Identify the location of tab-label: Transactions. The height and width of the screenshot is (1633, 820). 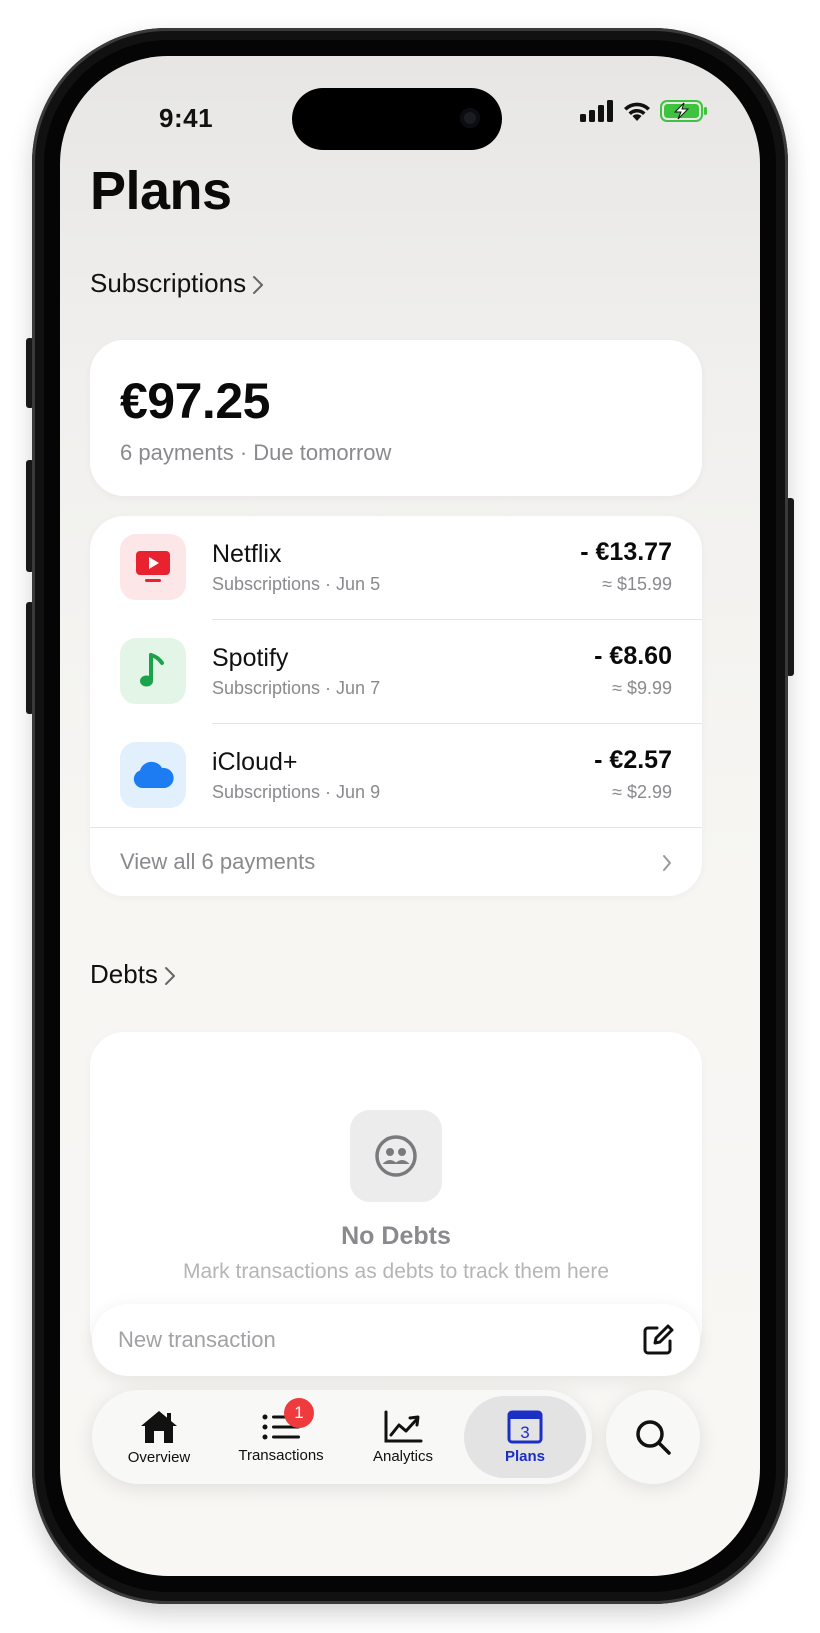
(281, 1455).